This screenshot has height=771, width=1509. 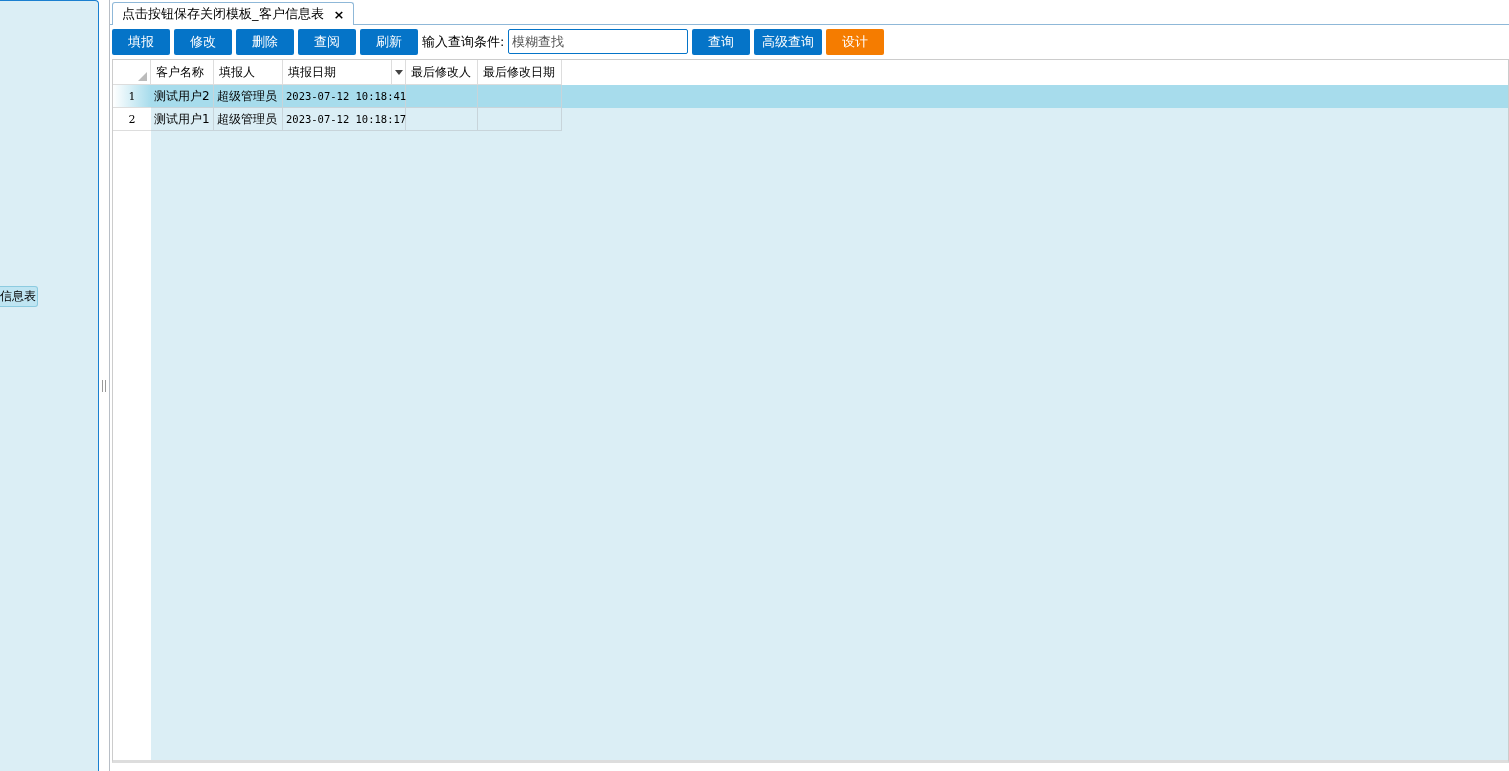 What do you see at coordinates (180, 72) in the screenshot?
I see `column-title: 客户名称` at bounding box center [180, 72].